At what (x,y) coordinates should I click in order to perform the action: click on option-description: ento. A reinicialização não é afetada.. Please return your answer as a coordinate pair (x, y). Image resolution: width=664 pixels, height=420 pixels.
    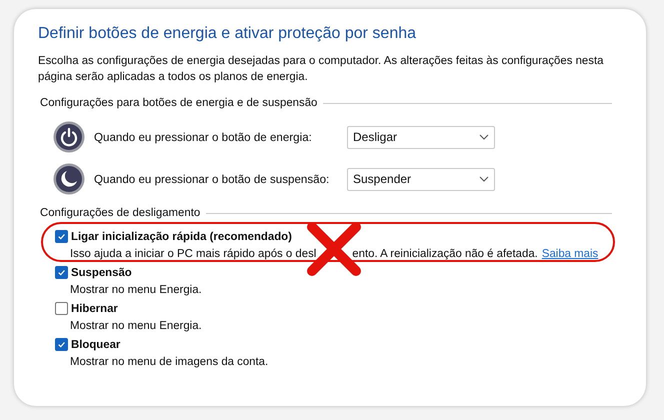
    Looking at the image, I should click on (445, 254).